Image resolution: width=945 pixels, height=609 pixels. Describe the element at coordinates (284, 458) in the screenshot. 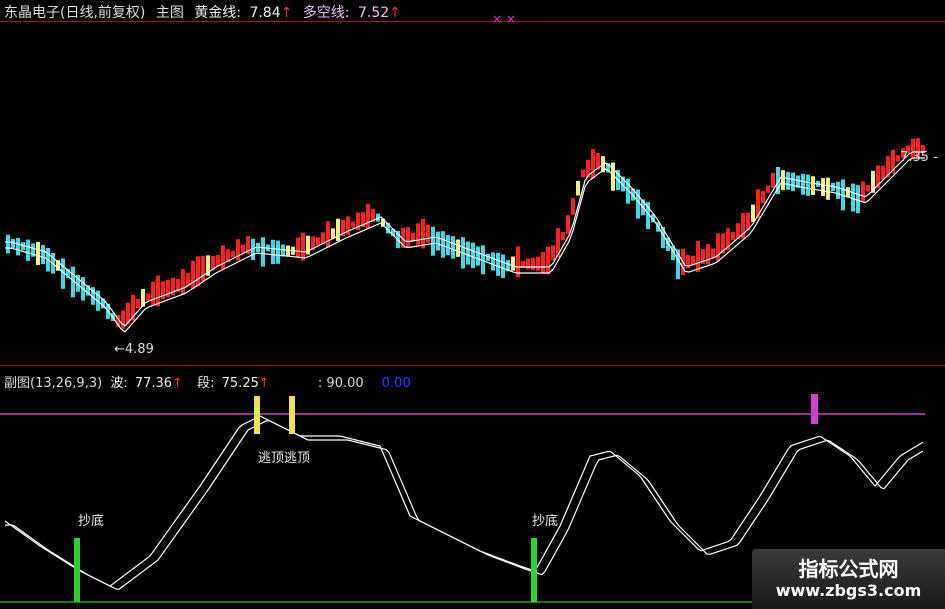

I see `escape-top-label: 逃顶逃顶` at that location.